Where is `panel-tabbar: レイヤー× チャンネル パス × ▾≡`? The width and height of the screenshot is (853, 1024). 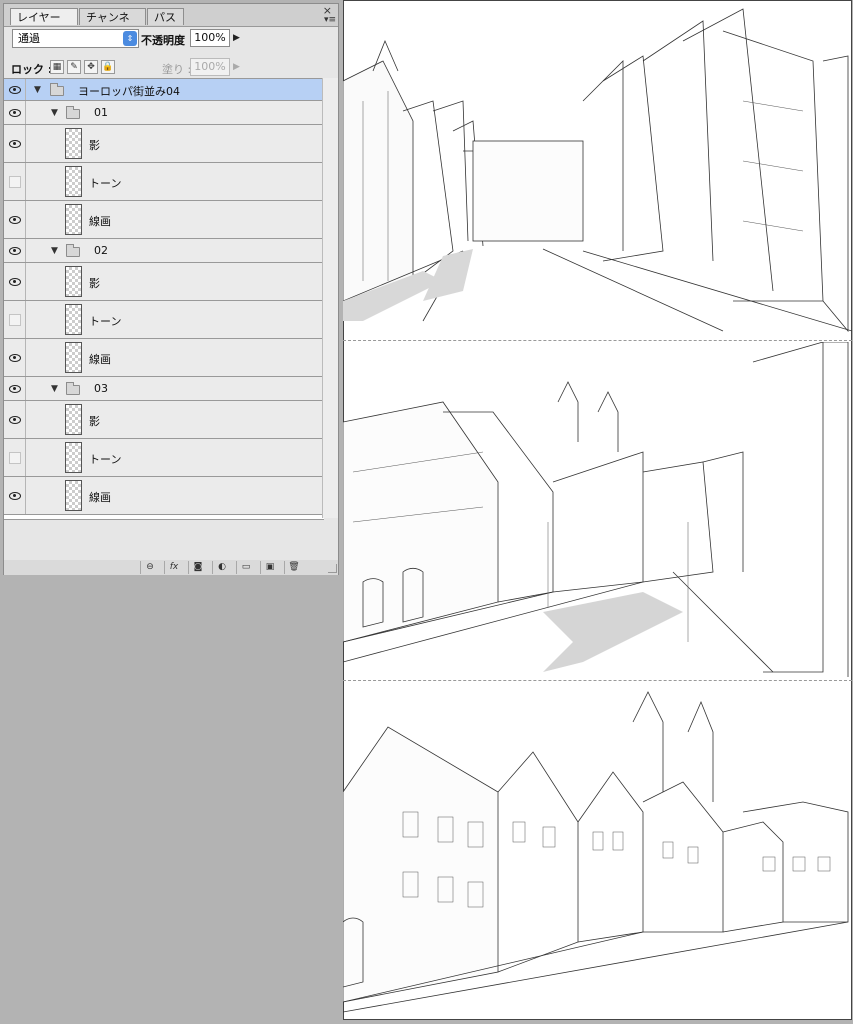
panel-tabbar: レイヤー× チャンネル パス × ▾≡ is located at coordinates (171, 22).